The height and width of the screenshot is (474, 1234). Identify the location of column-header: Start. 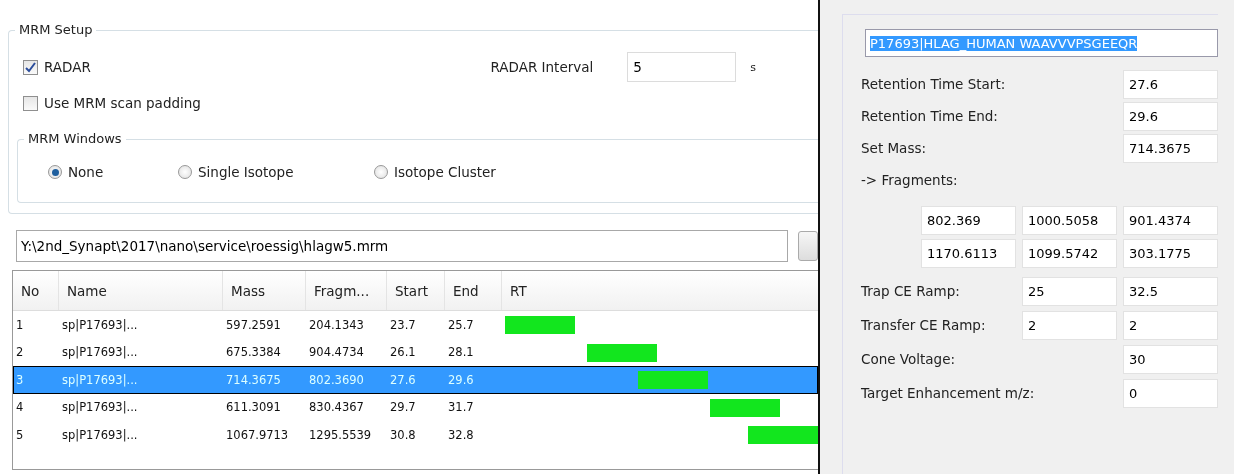
(416, 290).